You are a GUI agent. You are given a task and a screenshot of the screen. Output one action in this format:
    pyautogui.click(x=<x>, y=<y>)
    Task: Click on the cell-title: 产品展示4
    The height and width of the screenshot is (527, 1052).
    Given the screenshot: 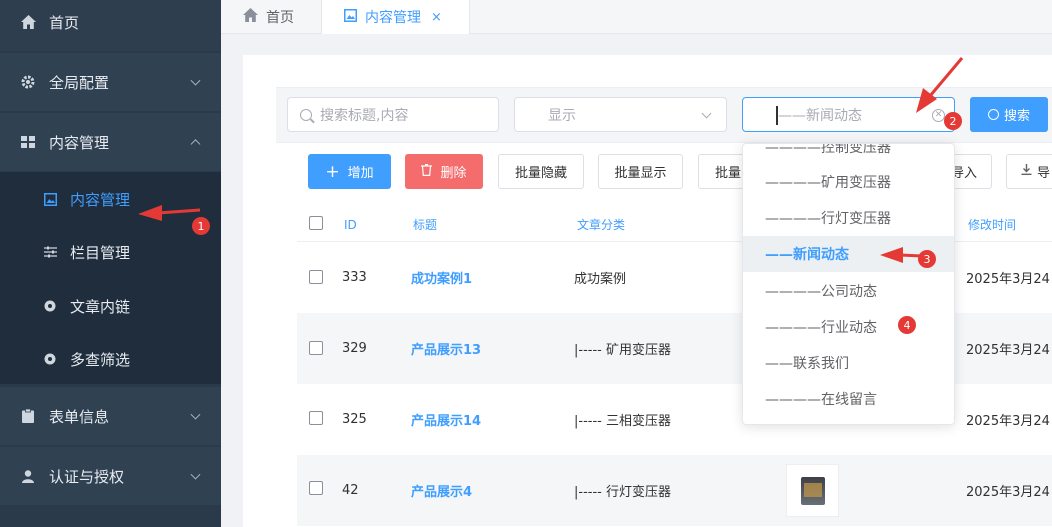 What is the action you would take?
    pyautogui.click(x=441, y=490)
    